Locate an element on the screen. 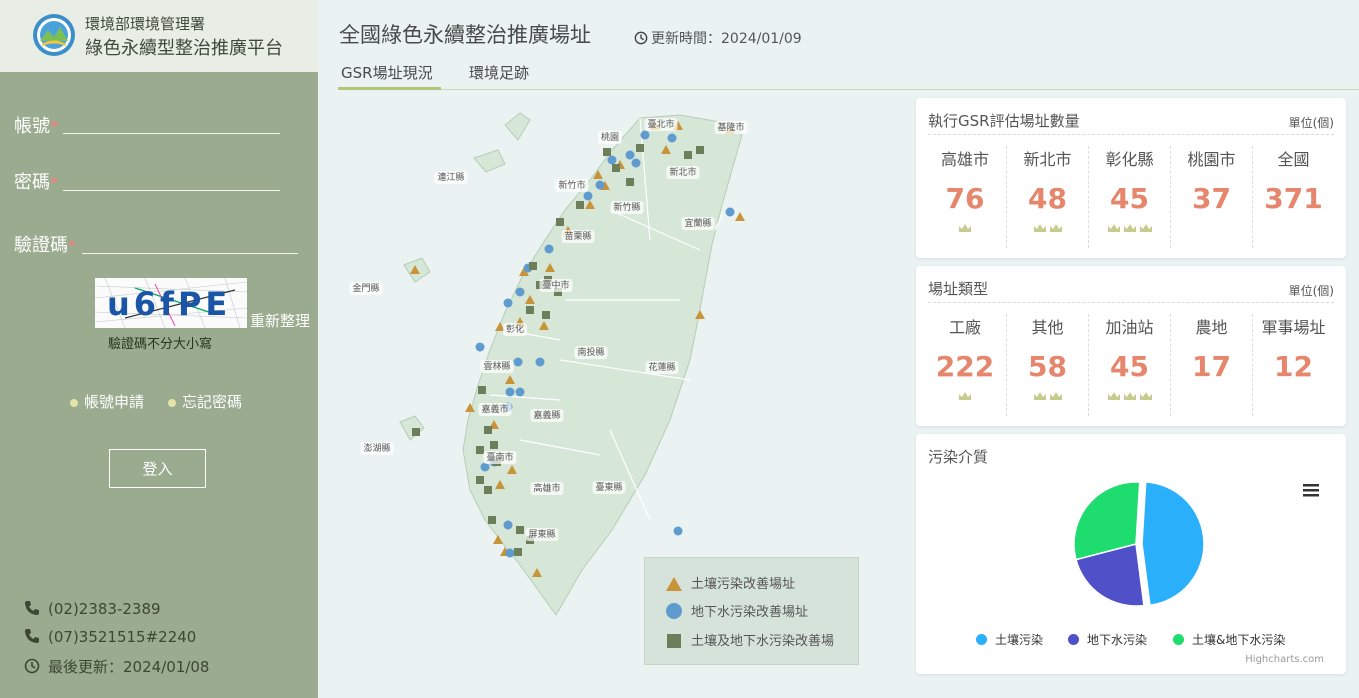 This screenshot has width=1359, height=698. circle-icon is located at coordinates (674, 611).